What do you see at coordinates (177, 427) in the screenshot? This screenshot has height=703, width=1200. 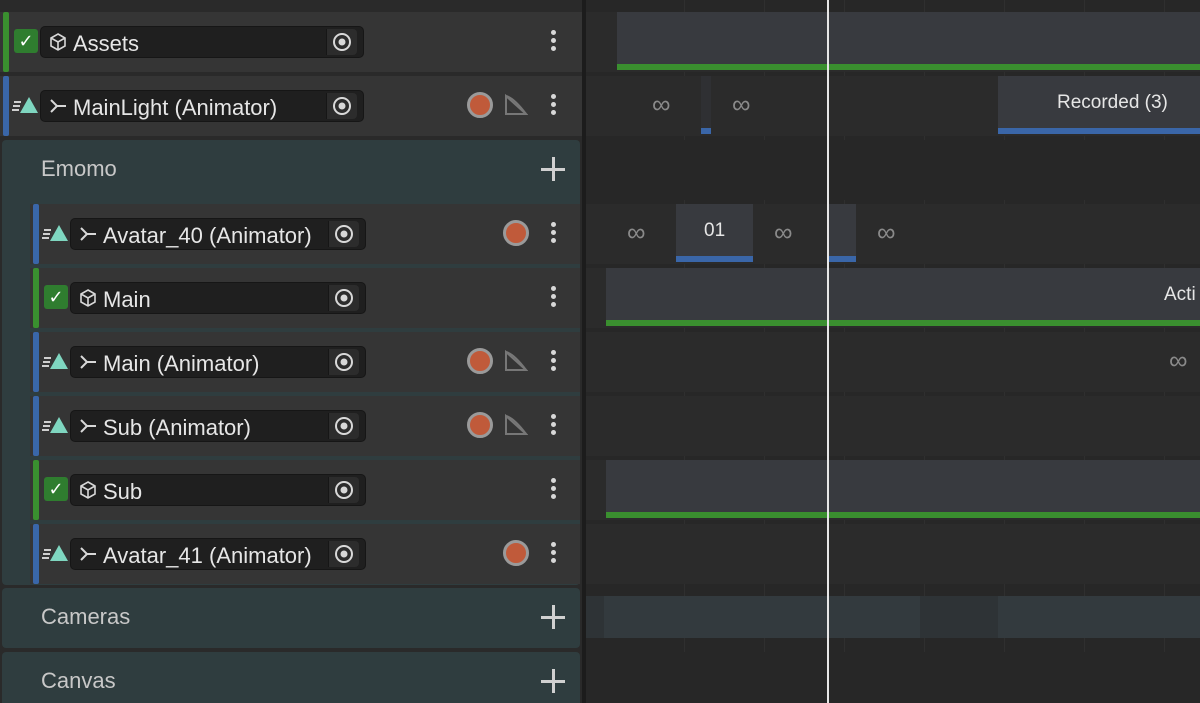 I see `track-label: Sub (Animator)` at bounding box center [177, 427].